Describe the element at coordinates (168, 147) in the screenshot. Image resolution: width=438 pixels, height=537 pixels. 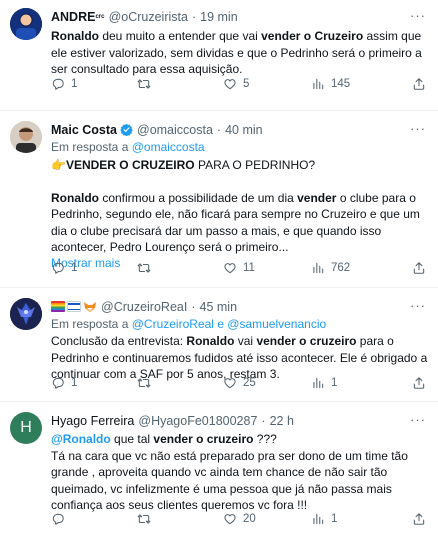
I see `reply-to-link: @omaiccosta` at that location.